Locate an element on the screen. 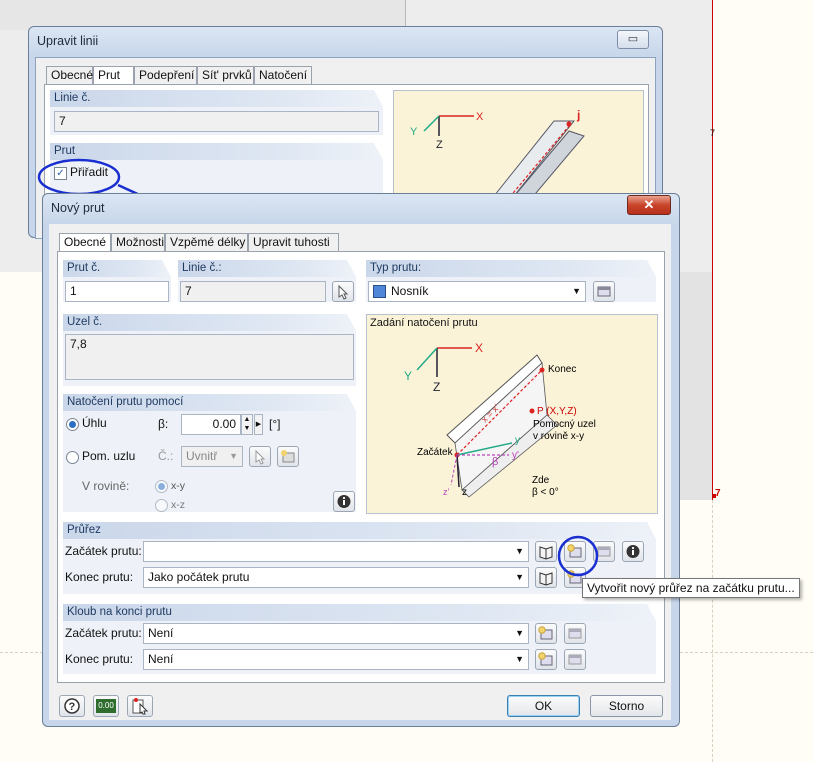  new-hinge-end-button is located at coordinates (546, 659).